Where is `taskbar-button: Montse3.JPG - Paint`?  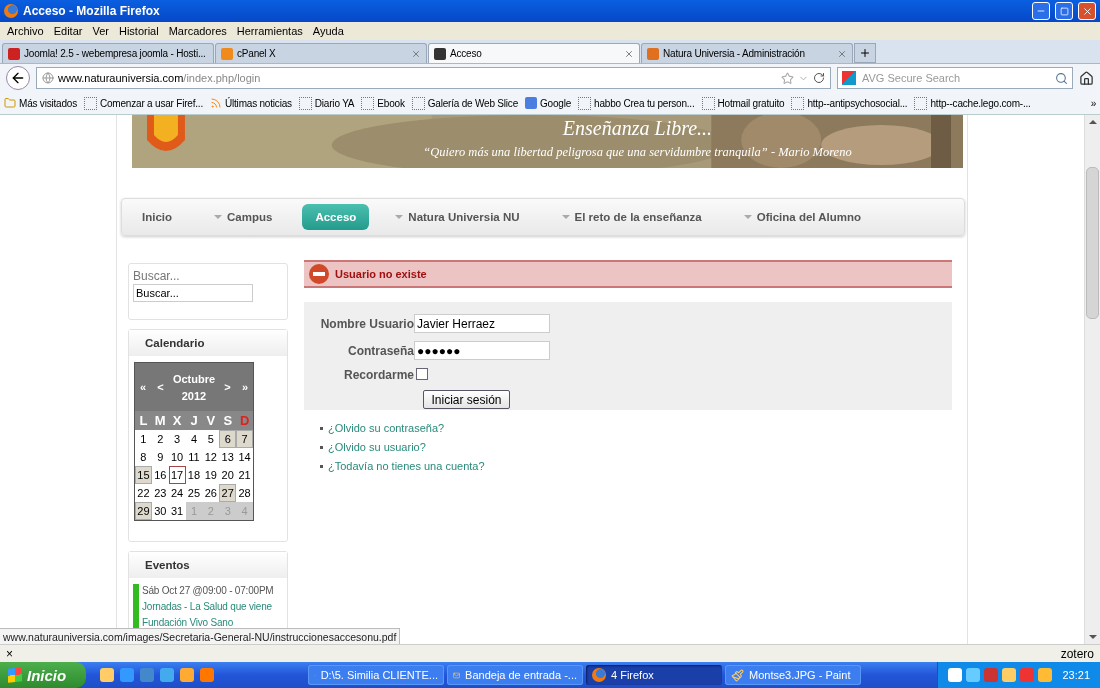
taskbar-button: Montse3.JPG - Paint is located at coordinates (793, 675).